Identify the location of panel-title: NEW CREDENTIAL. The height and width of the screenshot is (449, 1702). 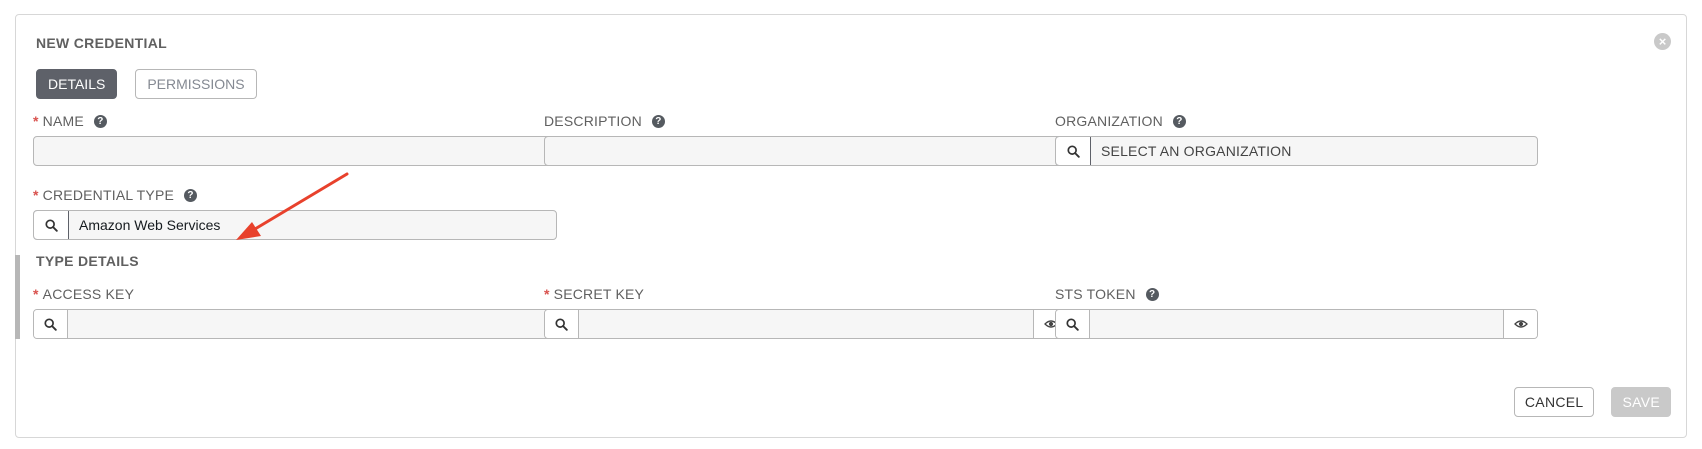
(101, 43).